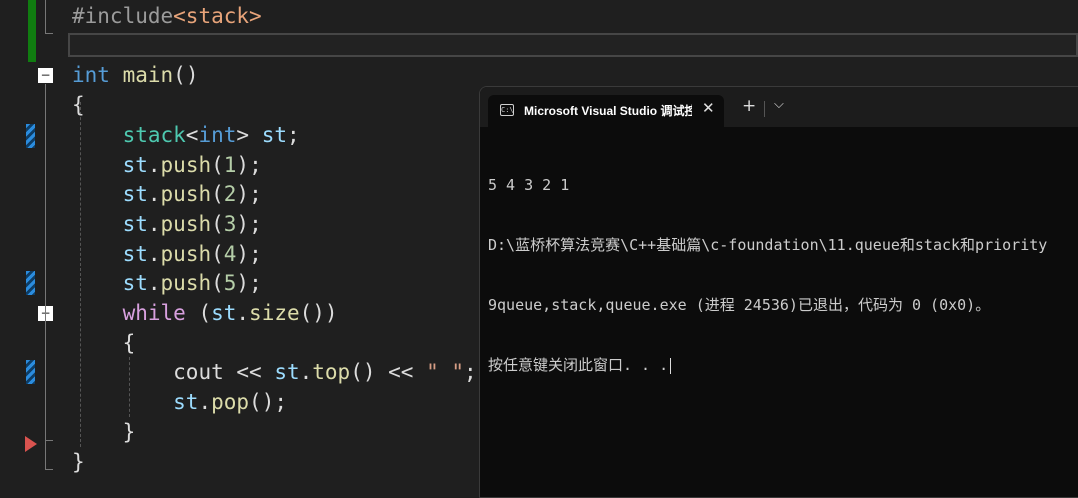 The width and height of the screenshot is (1078, 498). Describe the element at coordinates (32, 243) in the screenshot. I see `editor-gutter: − −` at that location.